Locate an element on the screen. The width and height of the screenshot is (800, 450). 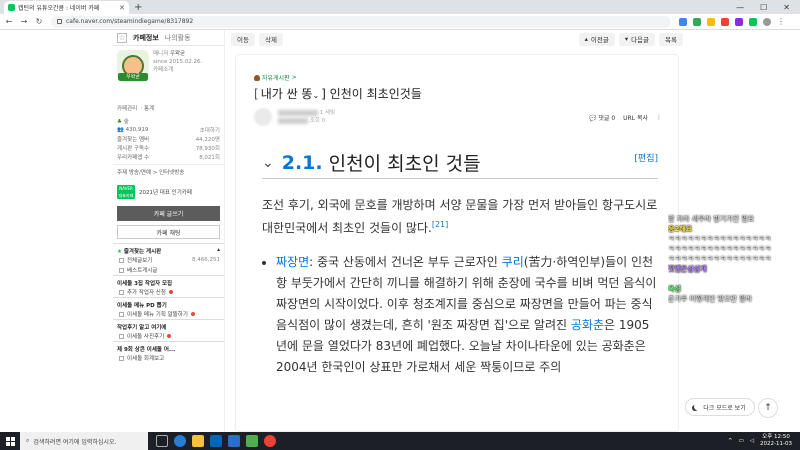
browser-tab: 캡틴의 유튜오간콤 : 네이버 카페 ✕ is located at coordinates (66, 7).